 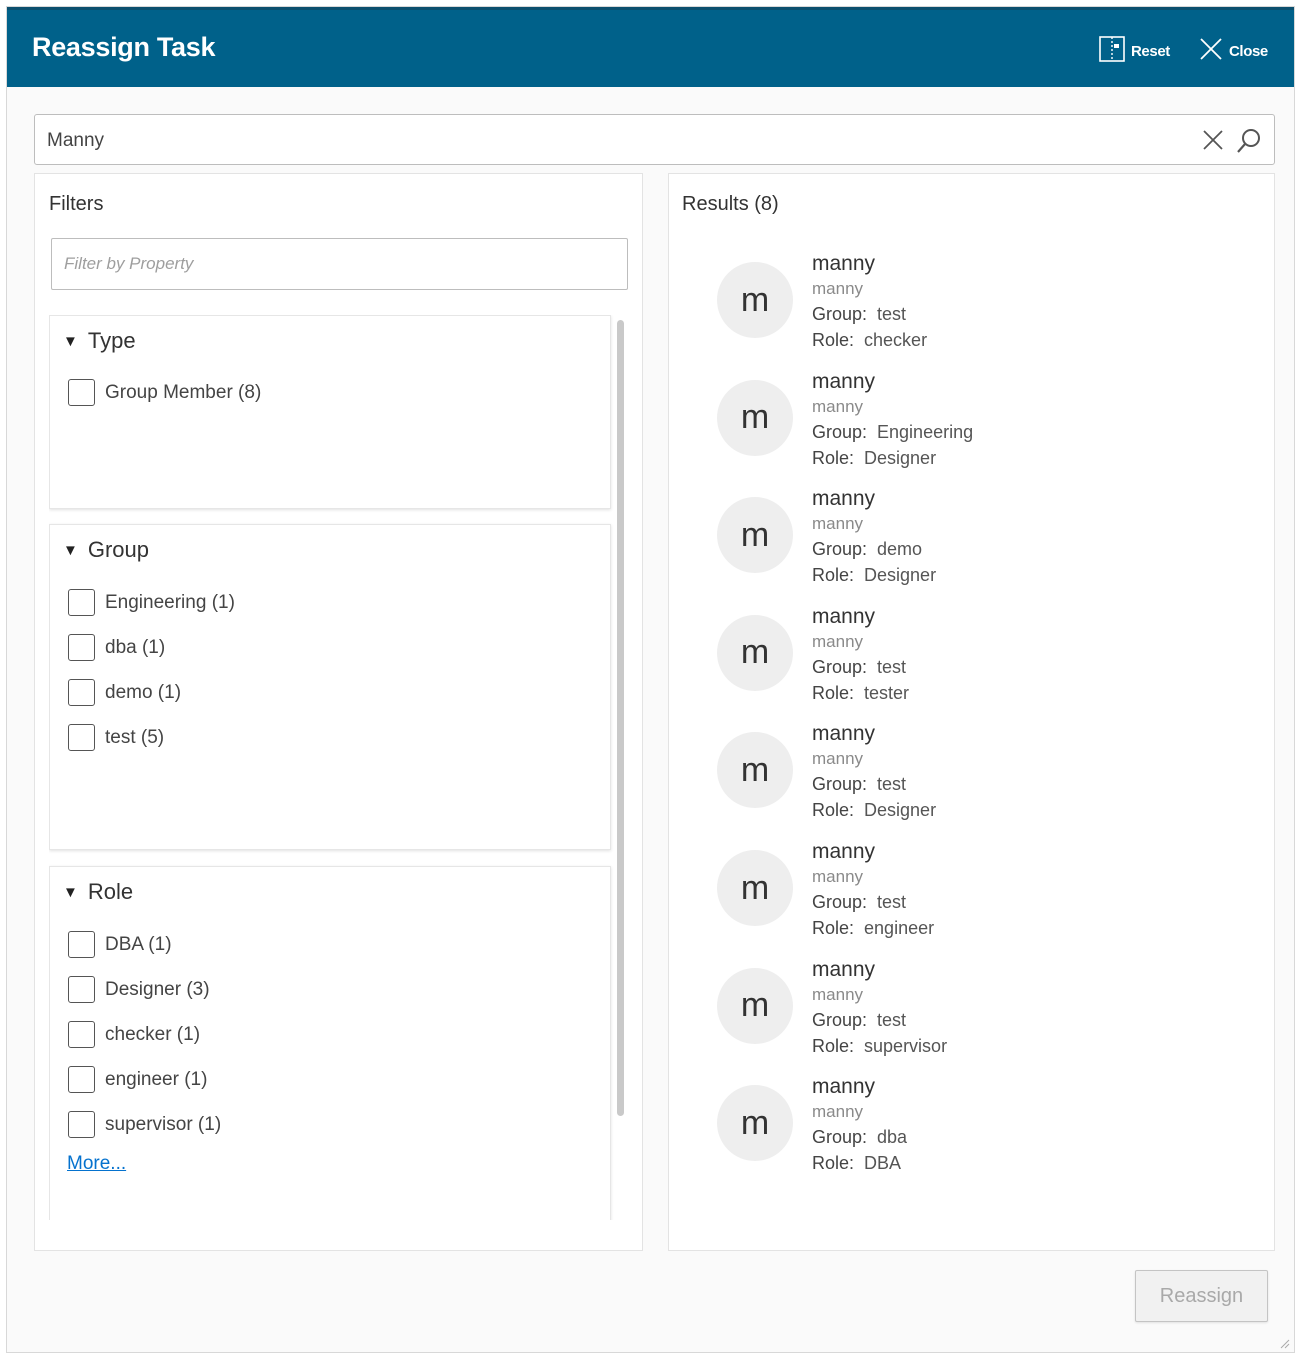 I want to click on result-role: Role: tester, so click(x=860, y=693).